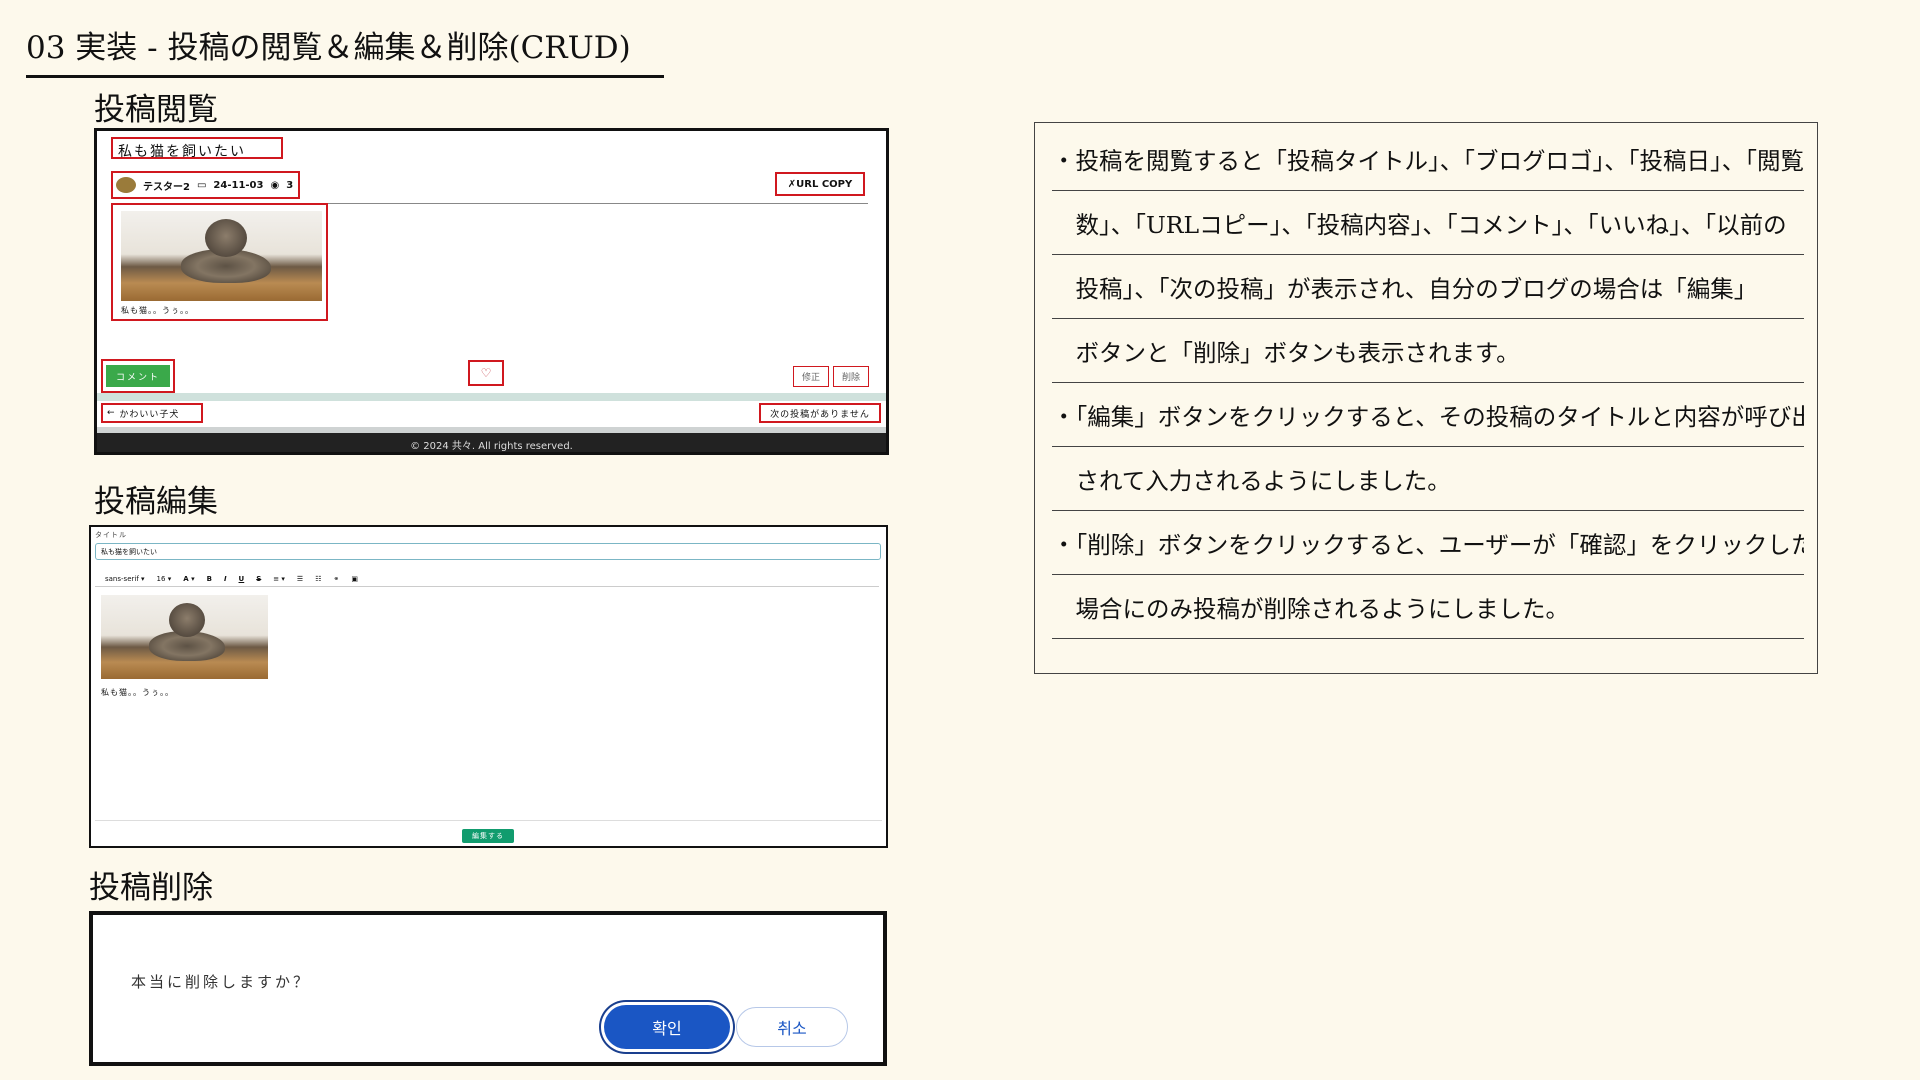 The width and height of the screenshot is (1920, 1080). Describe the element at coordinates (258, 579) in the screenshot. I see `strike-button: S` at that location.